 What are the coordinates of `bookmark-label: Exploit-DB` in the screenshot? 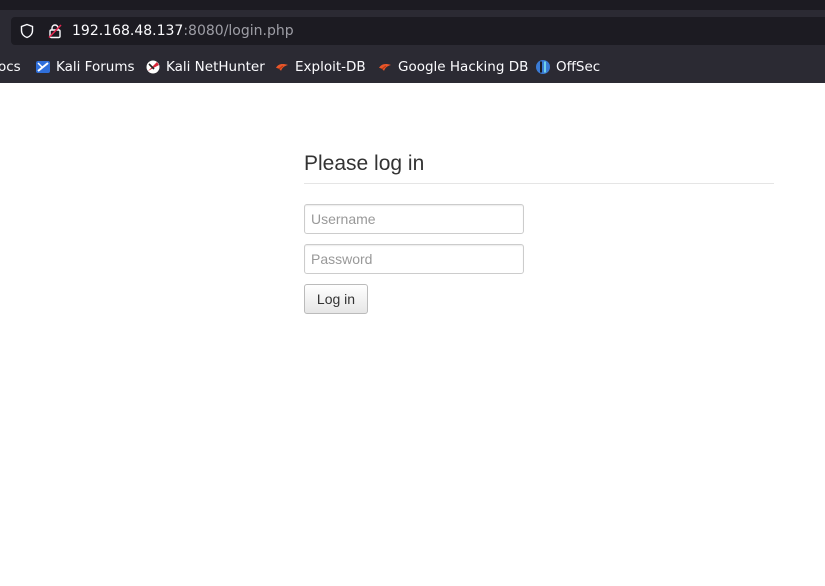 It's located at (330, 67).